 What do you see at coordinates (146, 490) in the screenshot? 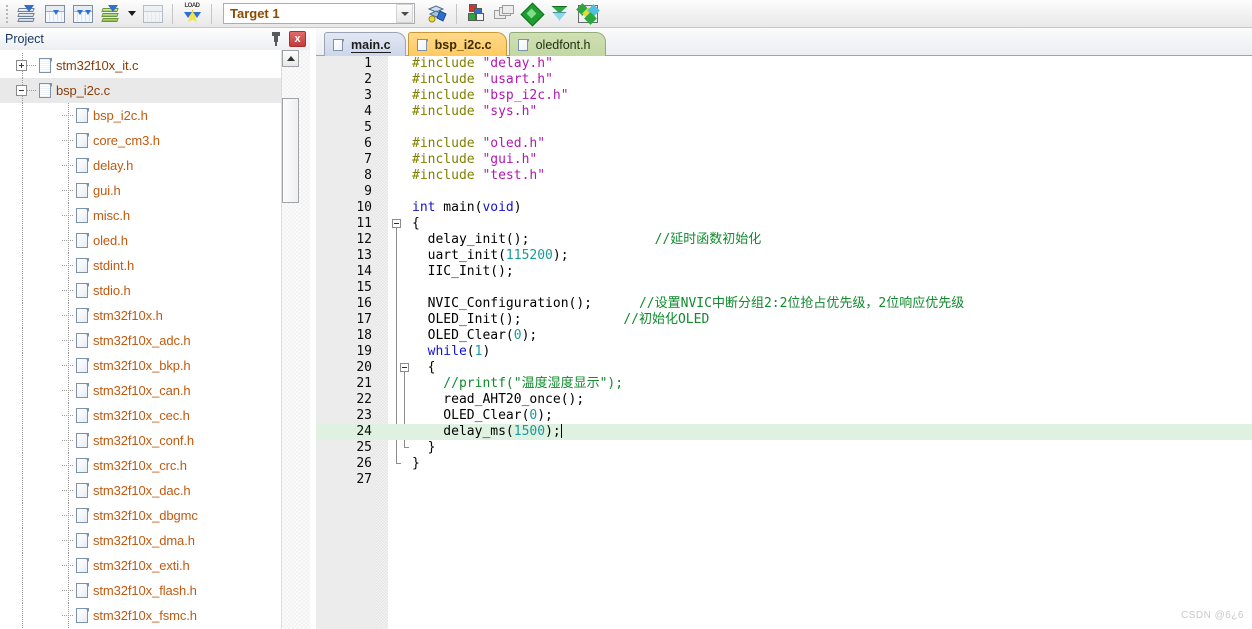
I see `tree-item: stm32f10x_dac.h` at bounding box center [146, 490].